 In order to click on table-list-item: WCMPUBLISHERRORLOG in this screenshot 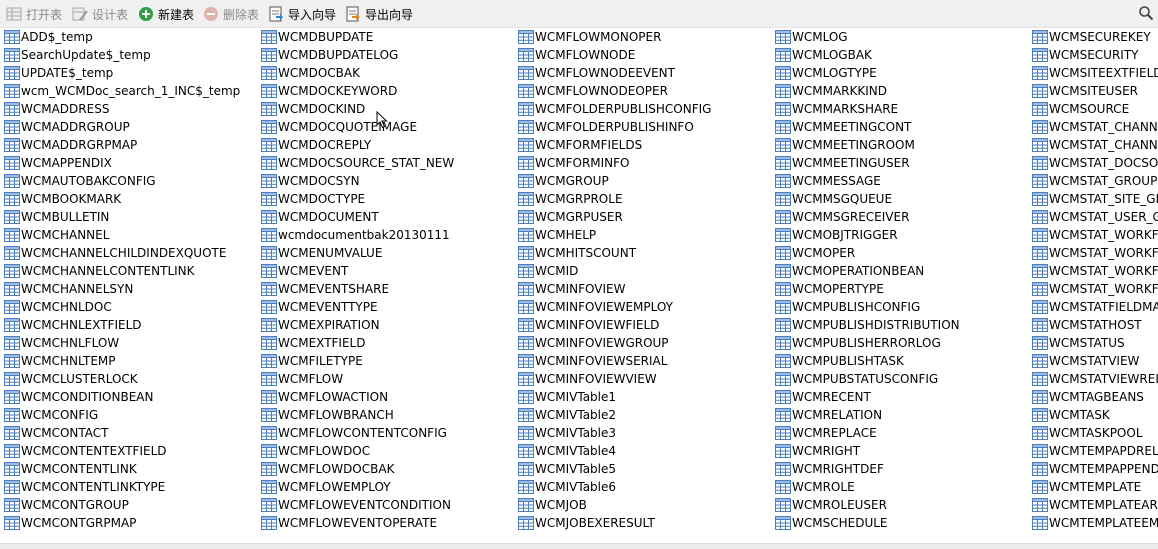, I will do `click(856, 343)`.